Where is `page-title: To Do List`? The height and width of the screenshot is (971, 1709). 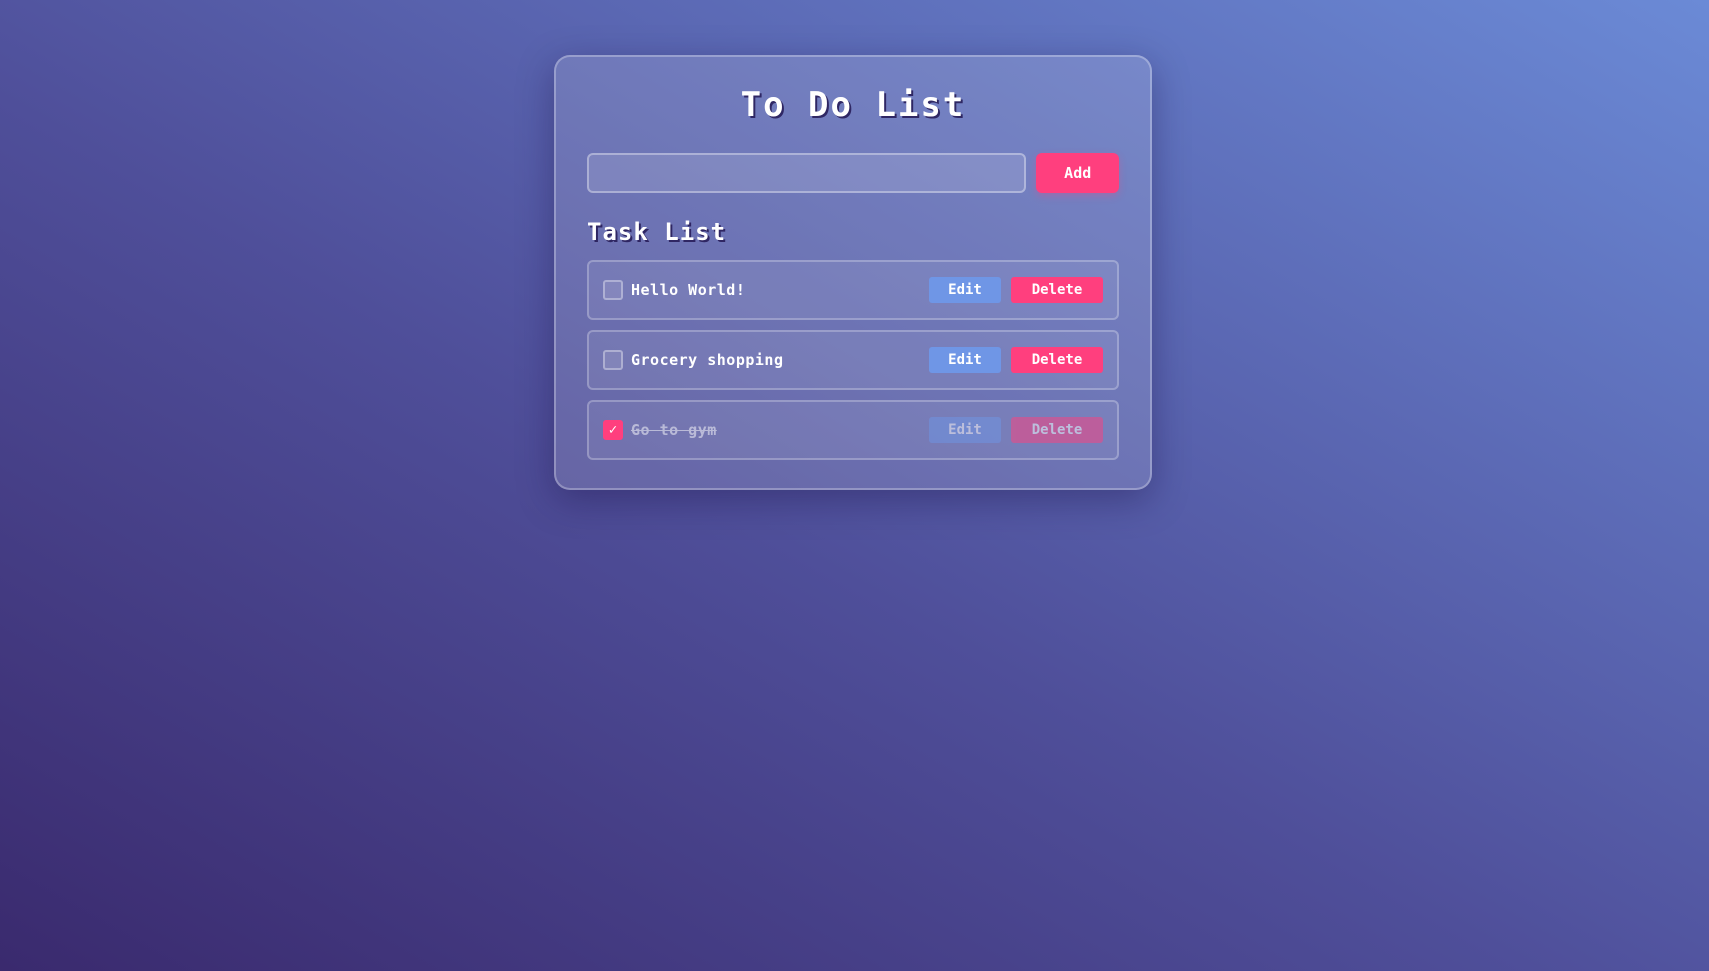 page-title: To Do List is located at coordinates (853, 105).